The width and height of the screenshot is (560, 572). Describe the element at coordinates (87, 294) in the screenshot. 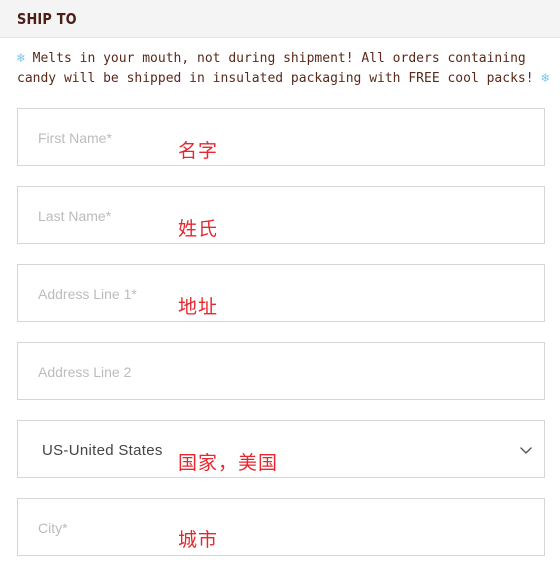

I see `address-line-1-placeholder: Address Line 1*` at that location.